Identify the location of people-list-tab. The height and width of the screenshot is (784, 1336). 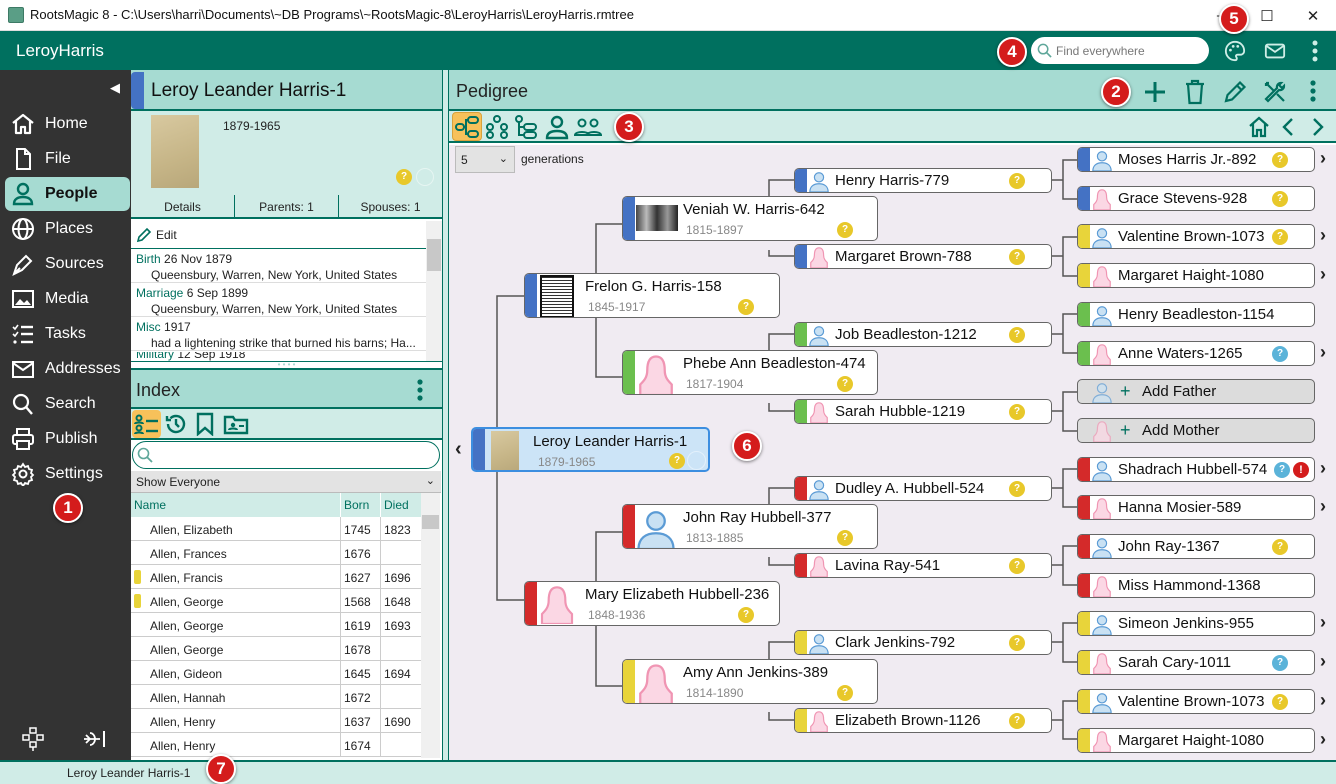
(146, 424).